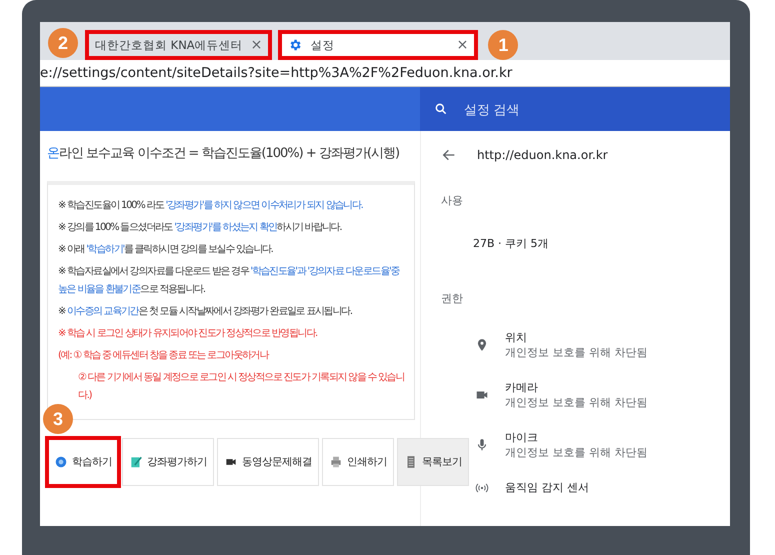 The width and height of the screenshot is (775, 555). I want to click on site-url: http://eduon.kna.or.kr, so click(542, 155).